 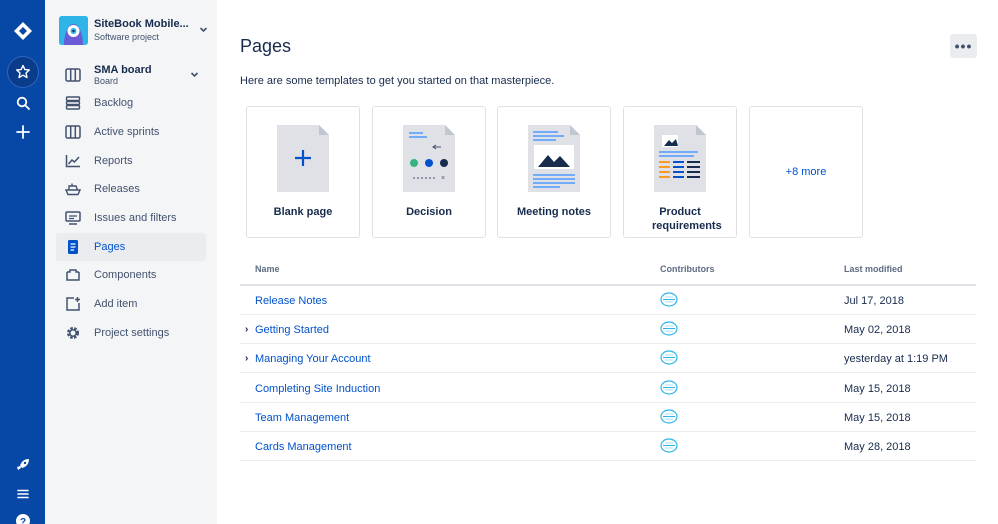 I want to click on product-requirements-thumbnail-icon, so click(x=680, y=158).